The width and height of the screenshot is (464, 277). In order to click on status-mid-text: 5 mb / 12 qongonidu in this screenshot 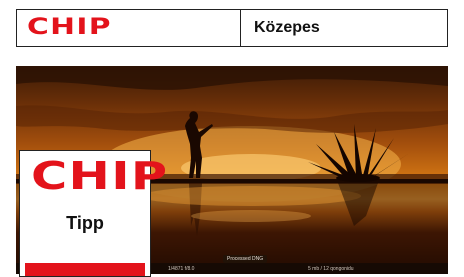, I will do `click(331, 268)`.